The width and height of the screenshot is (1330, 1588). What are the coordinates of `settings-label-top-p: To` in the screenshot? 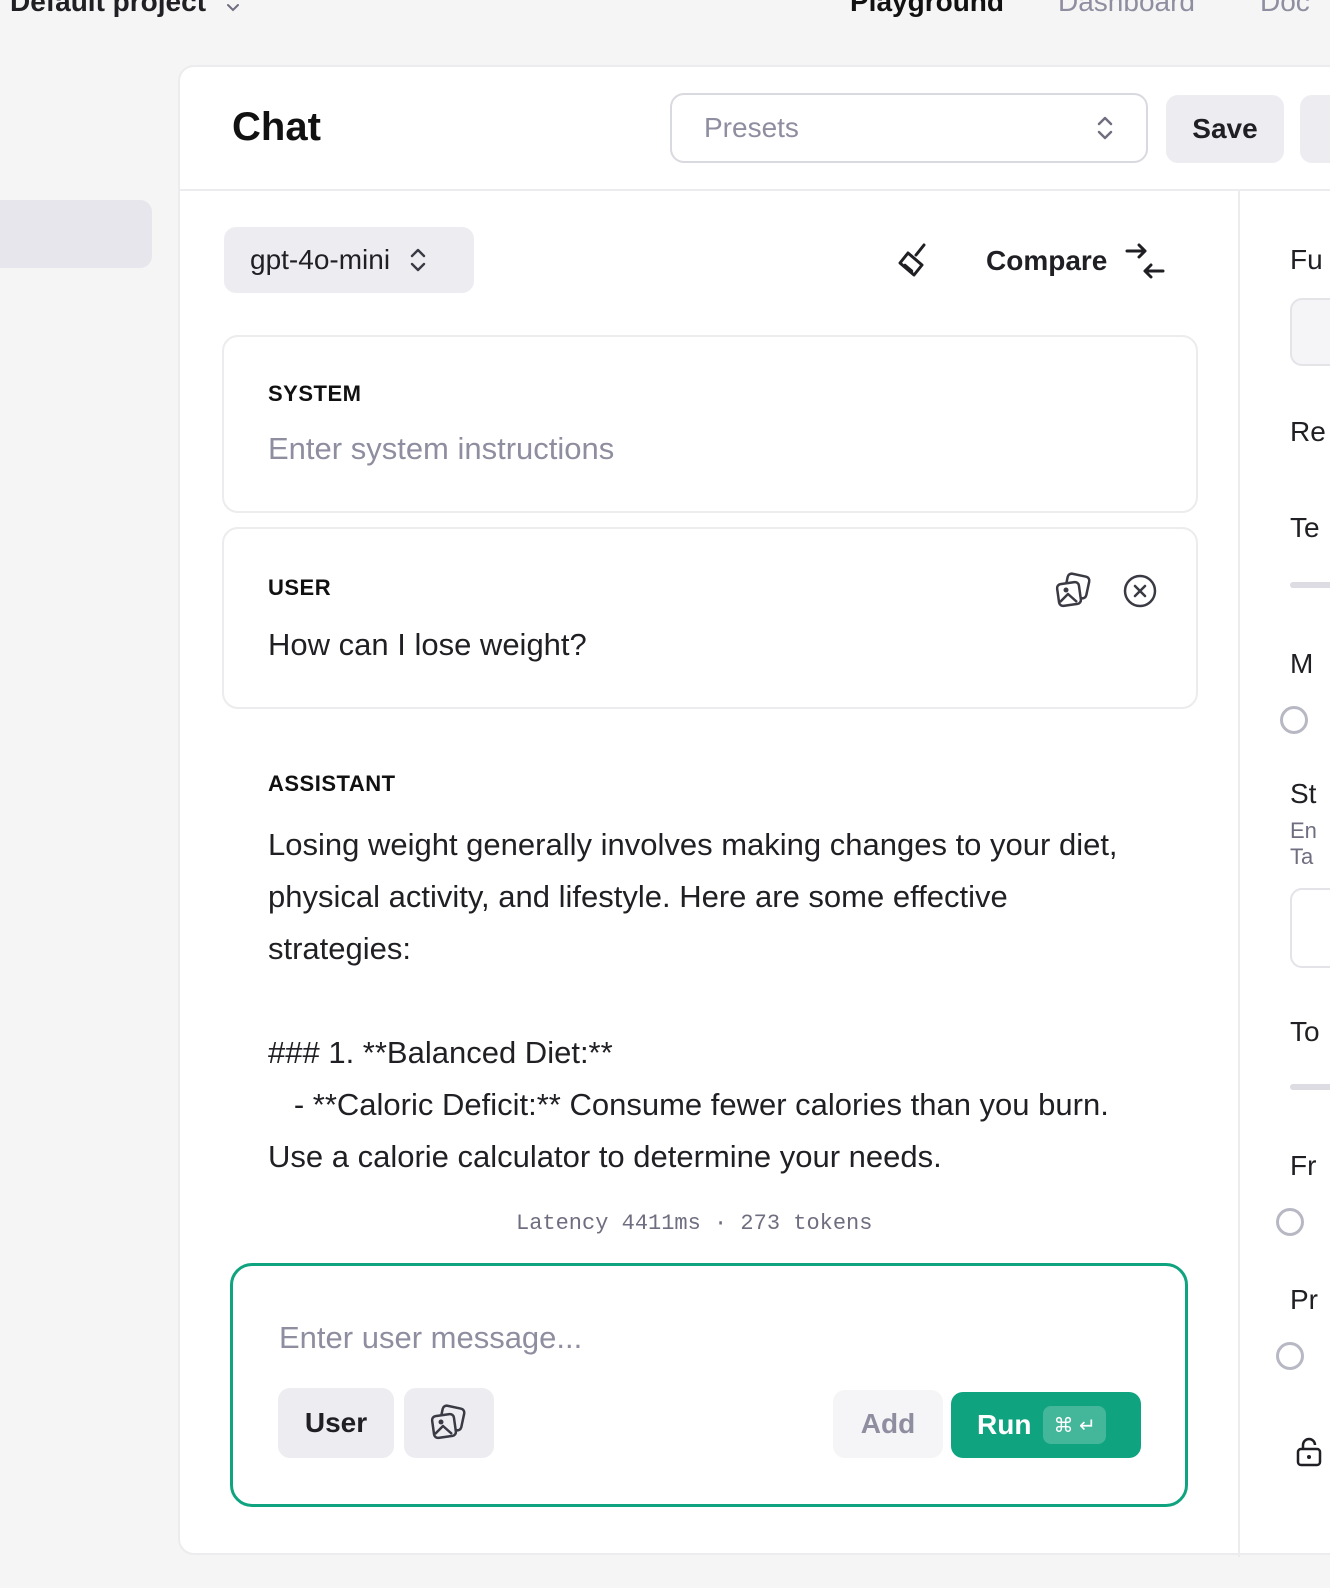 It's located at (1305, 1031).